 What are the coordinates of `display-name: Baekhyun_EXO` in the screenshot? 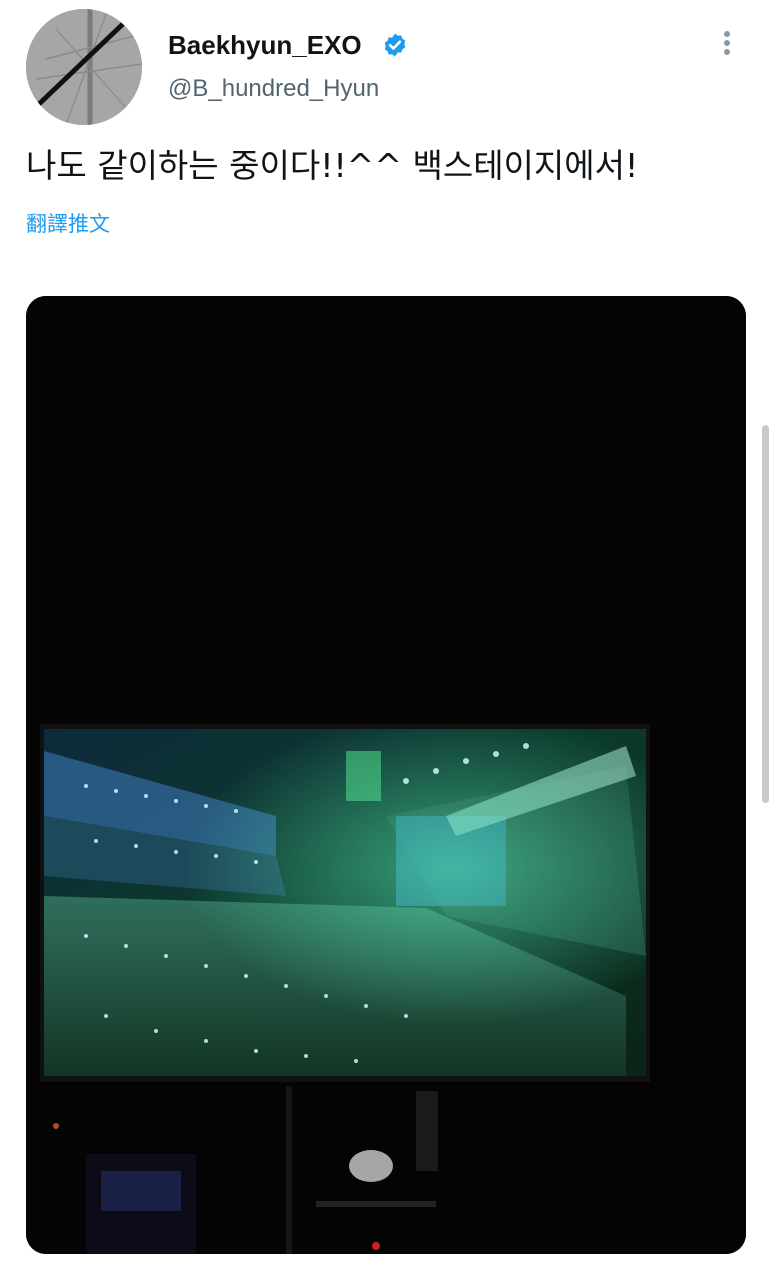 It's located at (265, 45).